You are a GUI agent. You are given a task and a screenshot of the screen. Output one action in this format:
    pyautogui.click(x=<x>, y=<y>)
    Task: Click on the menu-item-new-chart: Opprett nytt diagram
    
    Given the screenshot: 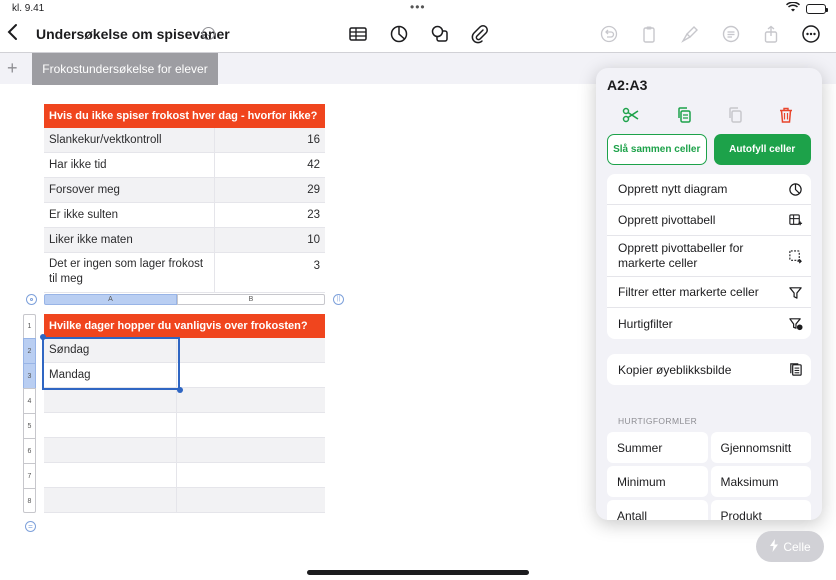 What is the action you would take?
    pyautogui.click(x=709, y=189)
    